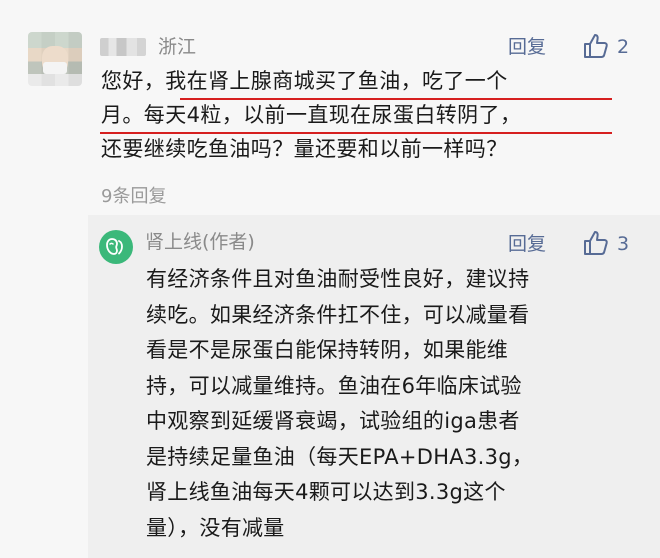 Image resolution: width=660 pixels, height=558 pixels. I want to click on author-avatar, so click(116, 247).